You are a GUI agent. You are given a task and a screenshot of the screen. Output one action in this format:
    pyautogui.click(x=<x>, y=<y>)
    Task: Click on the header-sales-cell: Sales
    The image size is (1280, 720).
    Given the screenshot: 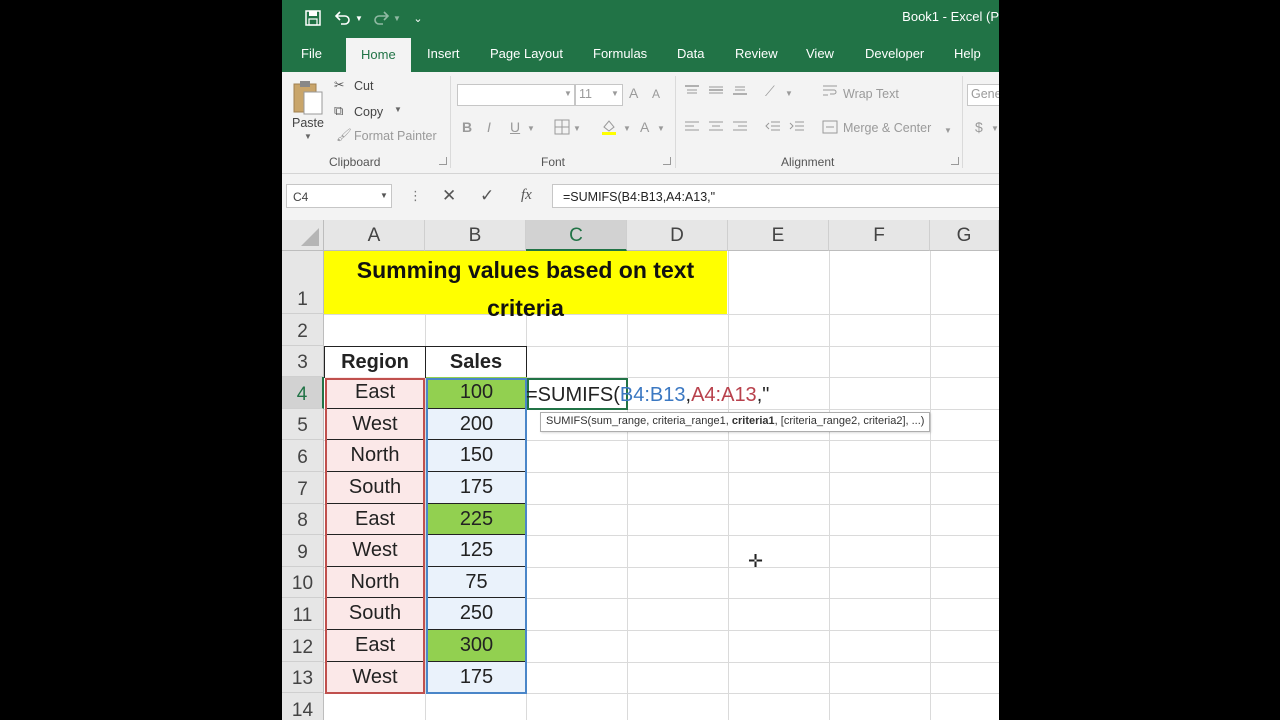 What is the action you would take?
    pyautogui.click(x=476, y=362)
    